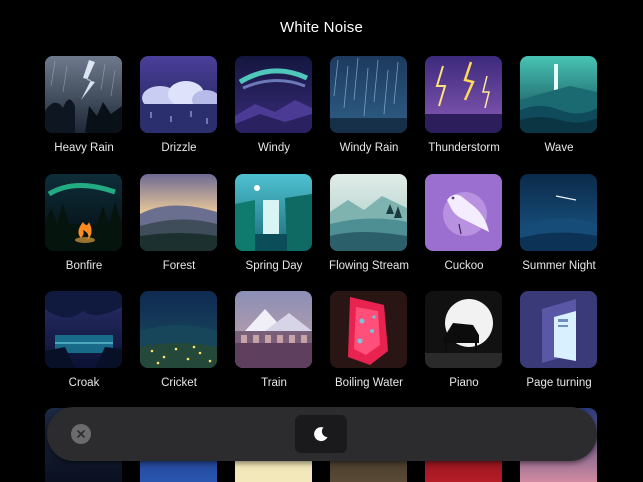  I want to click on sound-tile-train: Train, so click(274, 340).